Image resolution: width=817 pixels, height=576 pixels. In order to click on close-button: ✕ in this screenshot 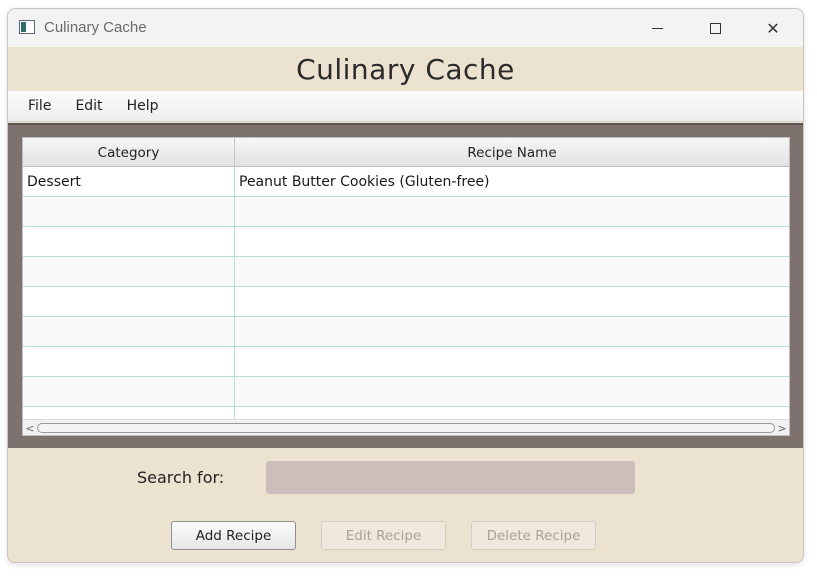, I will do `click(773, 28)`.